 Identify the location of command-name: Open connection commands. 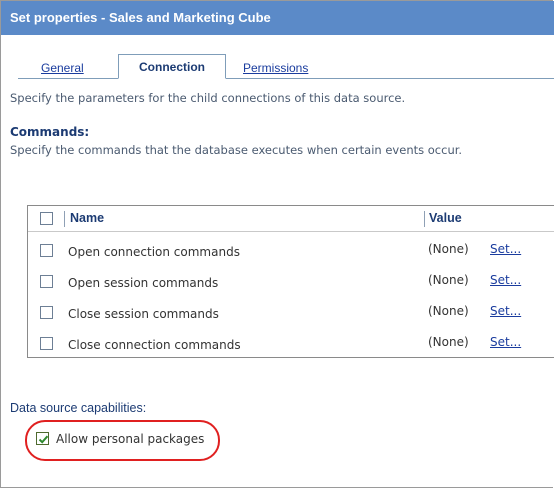
(154, 252).